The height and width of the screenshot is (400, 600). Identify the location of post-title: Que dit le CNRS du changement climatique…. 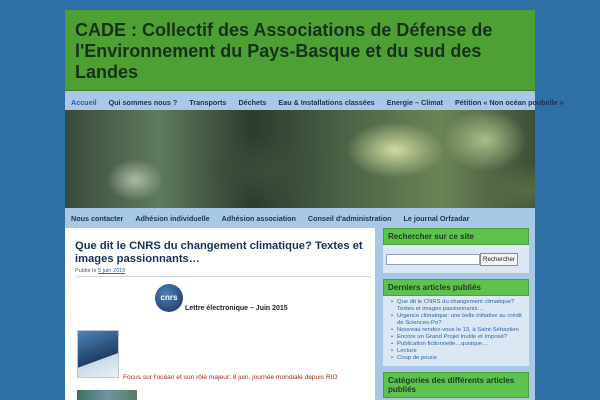
(222, 253).